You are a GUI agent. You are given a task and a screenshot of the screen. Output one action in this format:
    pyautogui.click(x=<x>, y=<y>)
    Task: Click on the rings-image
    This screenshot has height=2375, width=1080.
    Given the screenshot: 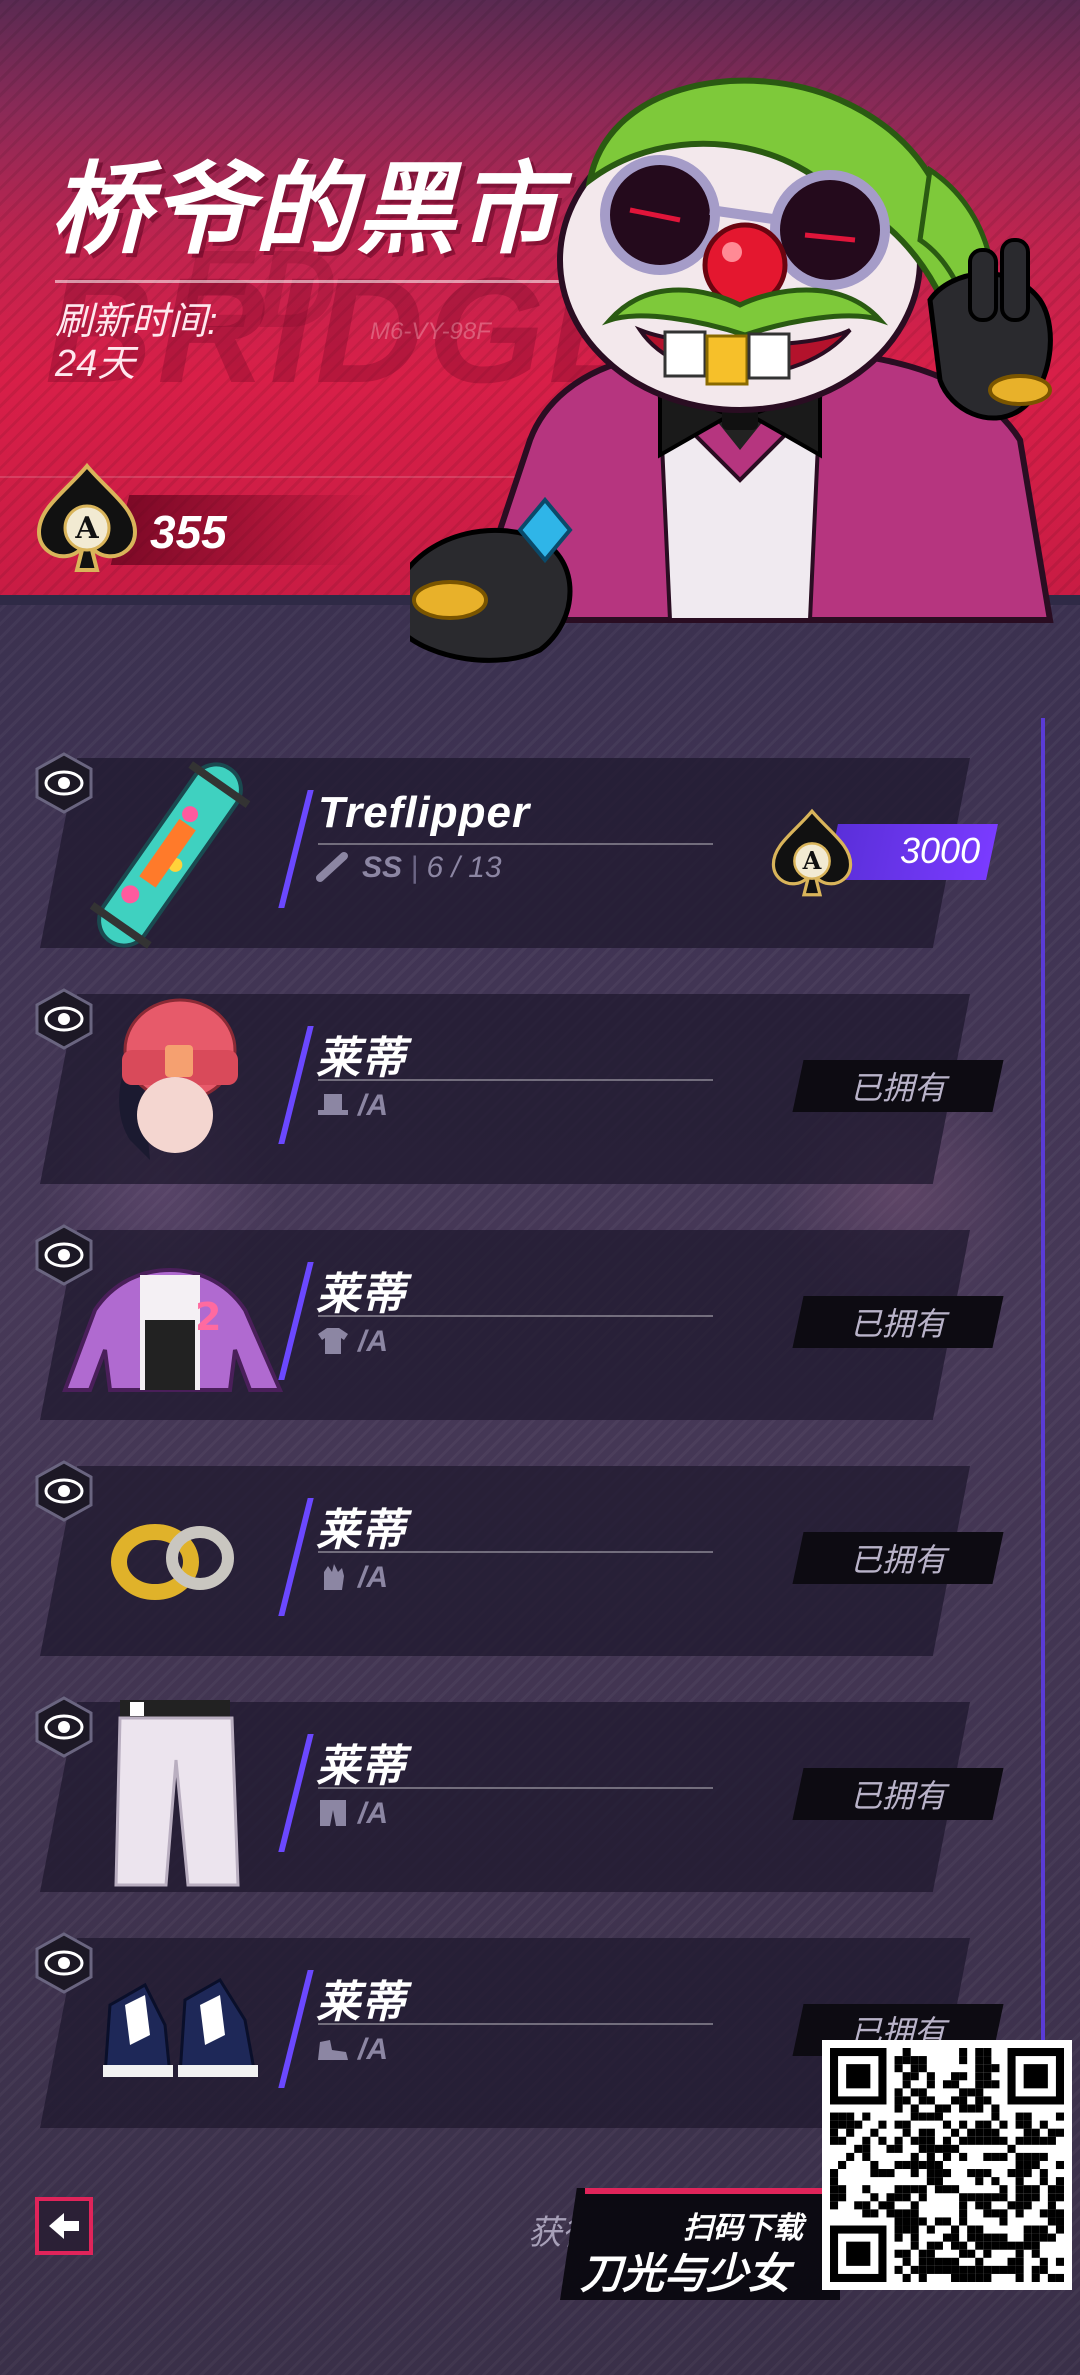 What is the action you would take?
    pyautogui.click(x=172, y=1562)
    